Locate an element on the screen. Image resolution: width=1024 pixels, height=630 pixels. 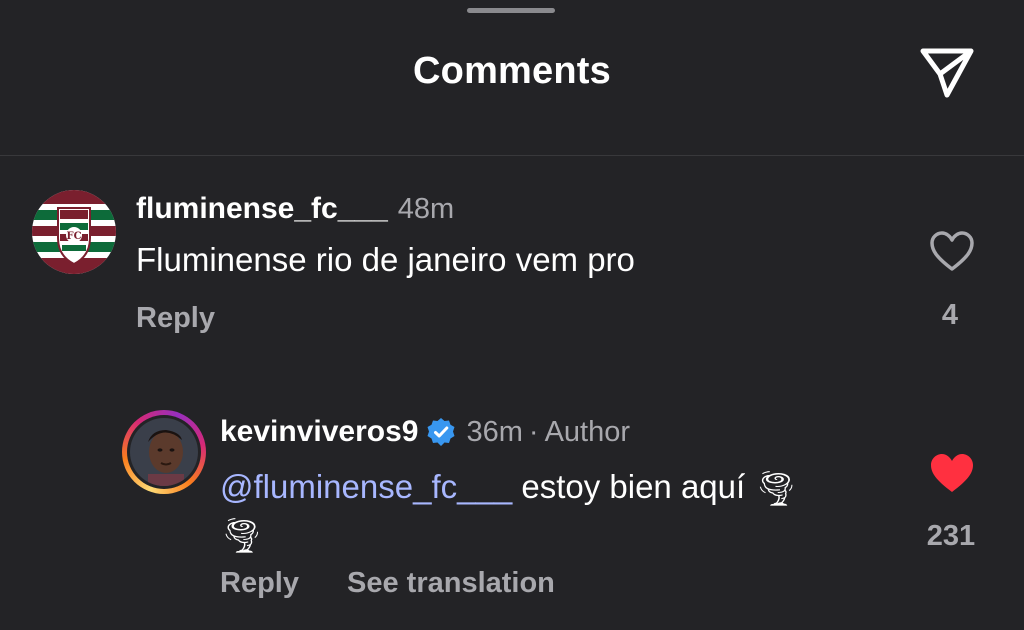
profile-photo is located at coordinates (164, 452).